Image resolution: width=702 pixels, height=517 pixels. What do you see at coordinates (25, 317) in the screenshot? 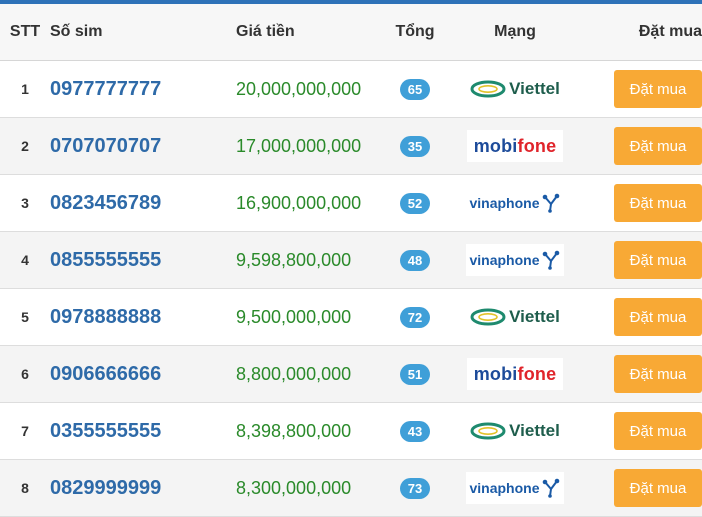
I see `row-stt: 5` at bounding box center [25, 317].